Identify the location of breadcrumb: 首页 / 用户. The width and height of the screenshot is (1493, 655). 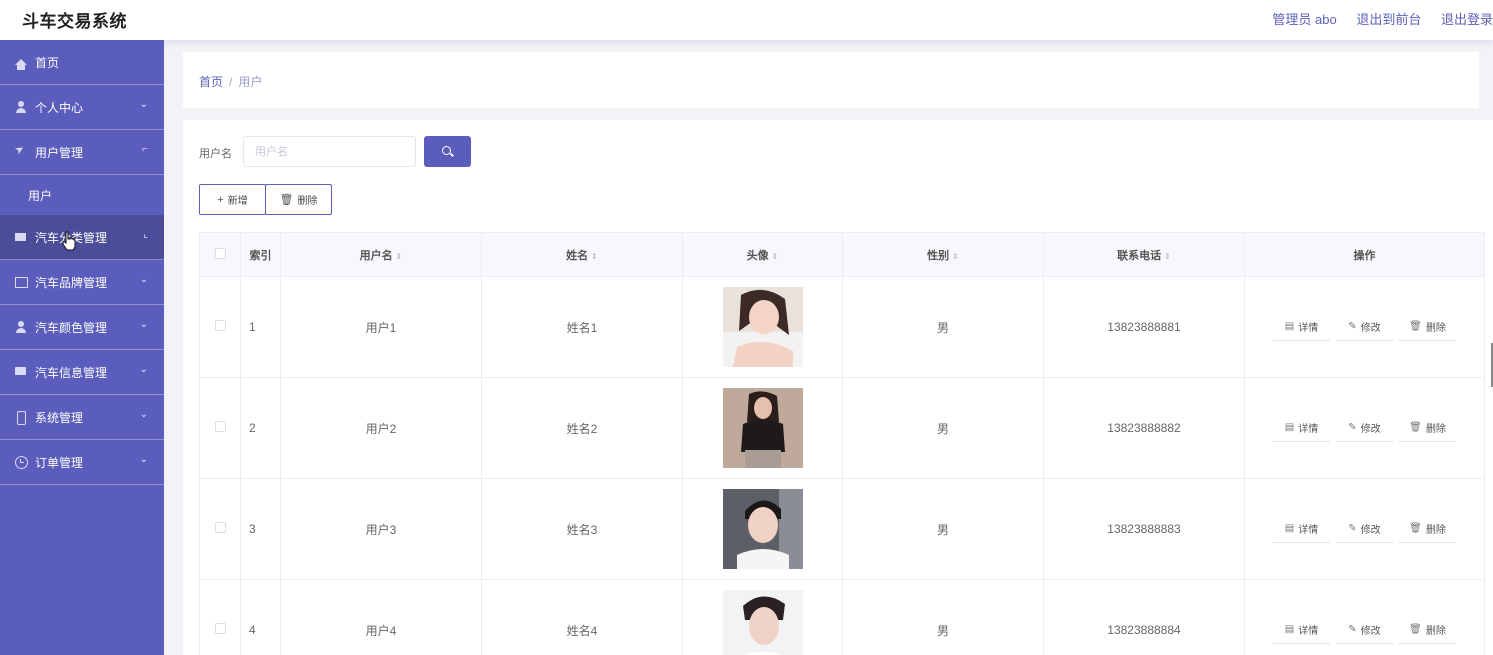
(230, 81).